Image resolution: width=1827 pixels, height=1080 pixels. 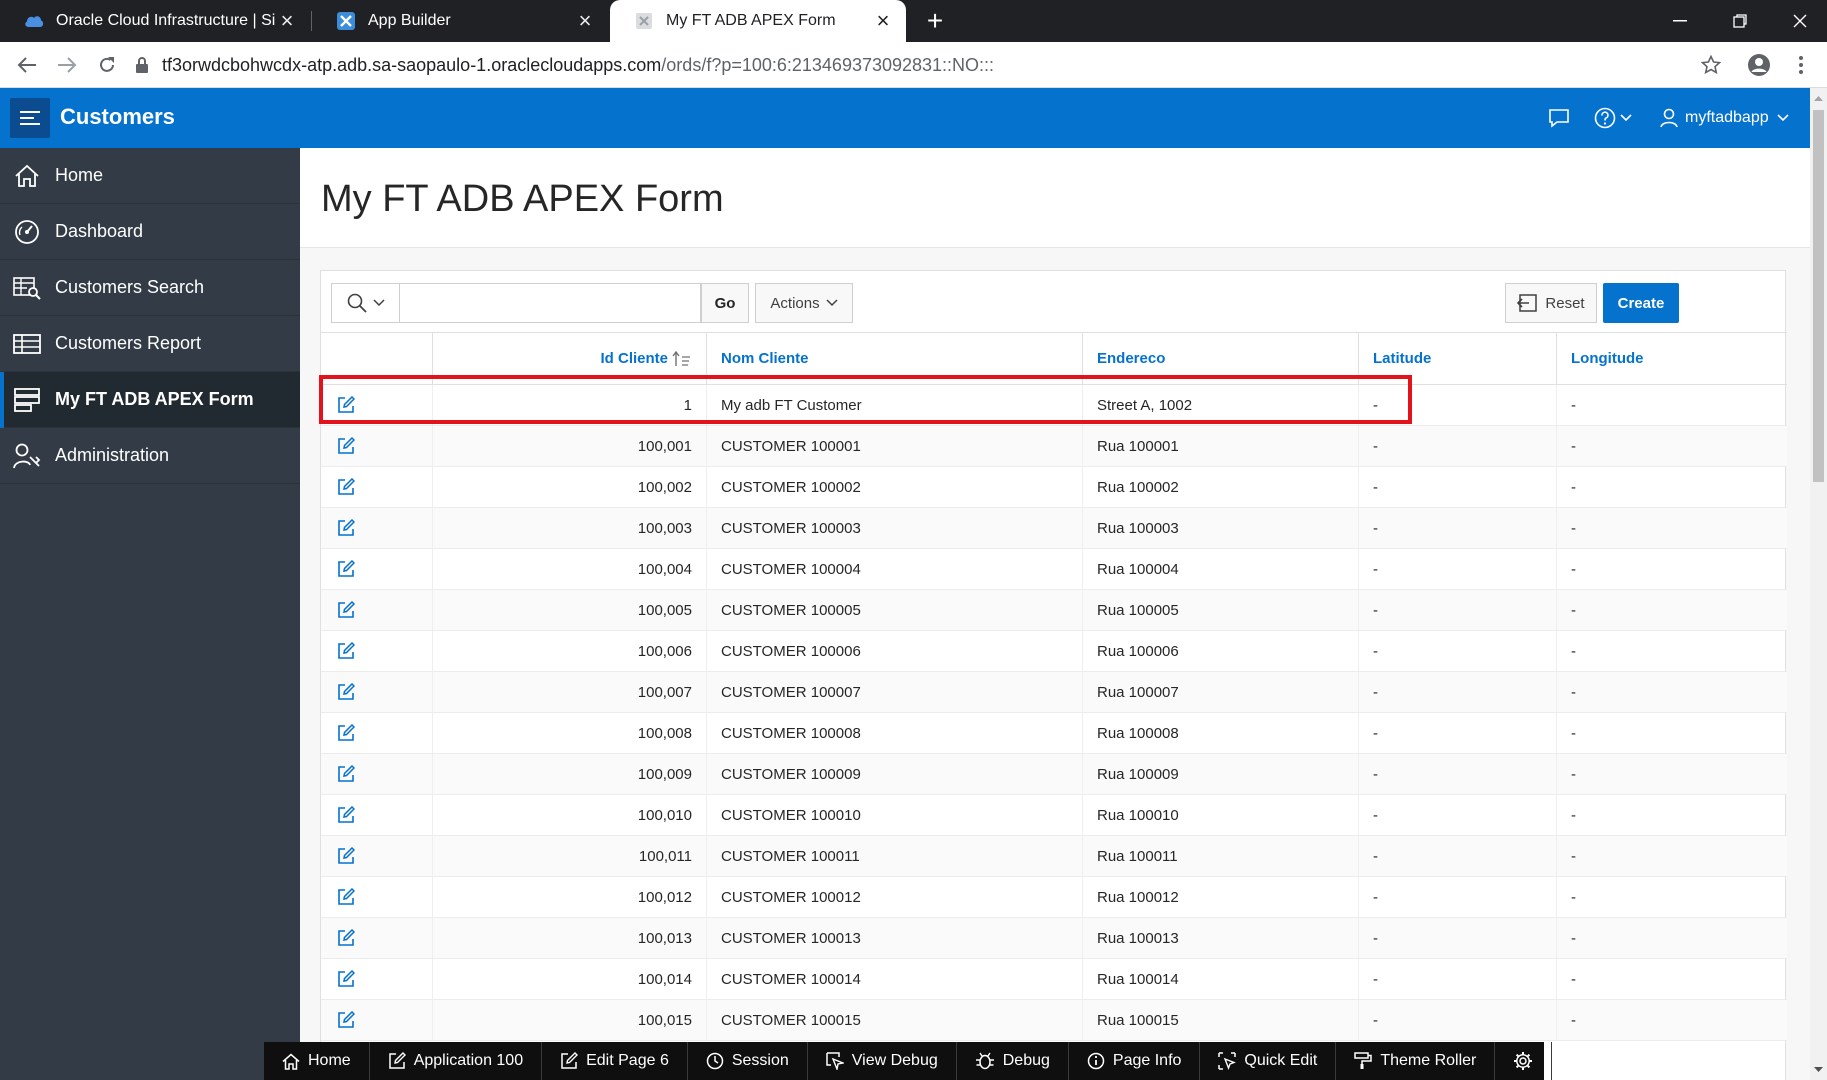 I want to click on sidebar-item-customers-search: Customers Search, so click(x=150, y=288).